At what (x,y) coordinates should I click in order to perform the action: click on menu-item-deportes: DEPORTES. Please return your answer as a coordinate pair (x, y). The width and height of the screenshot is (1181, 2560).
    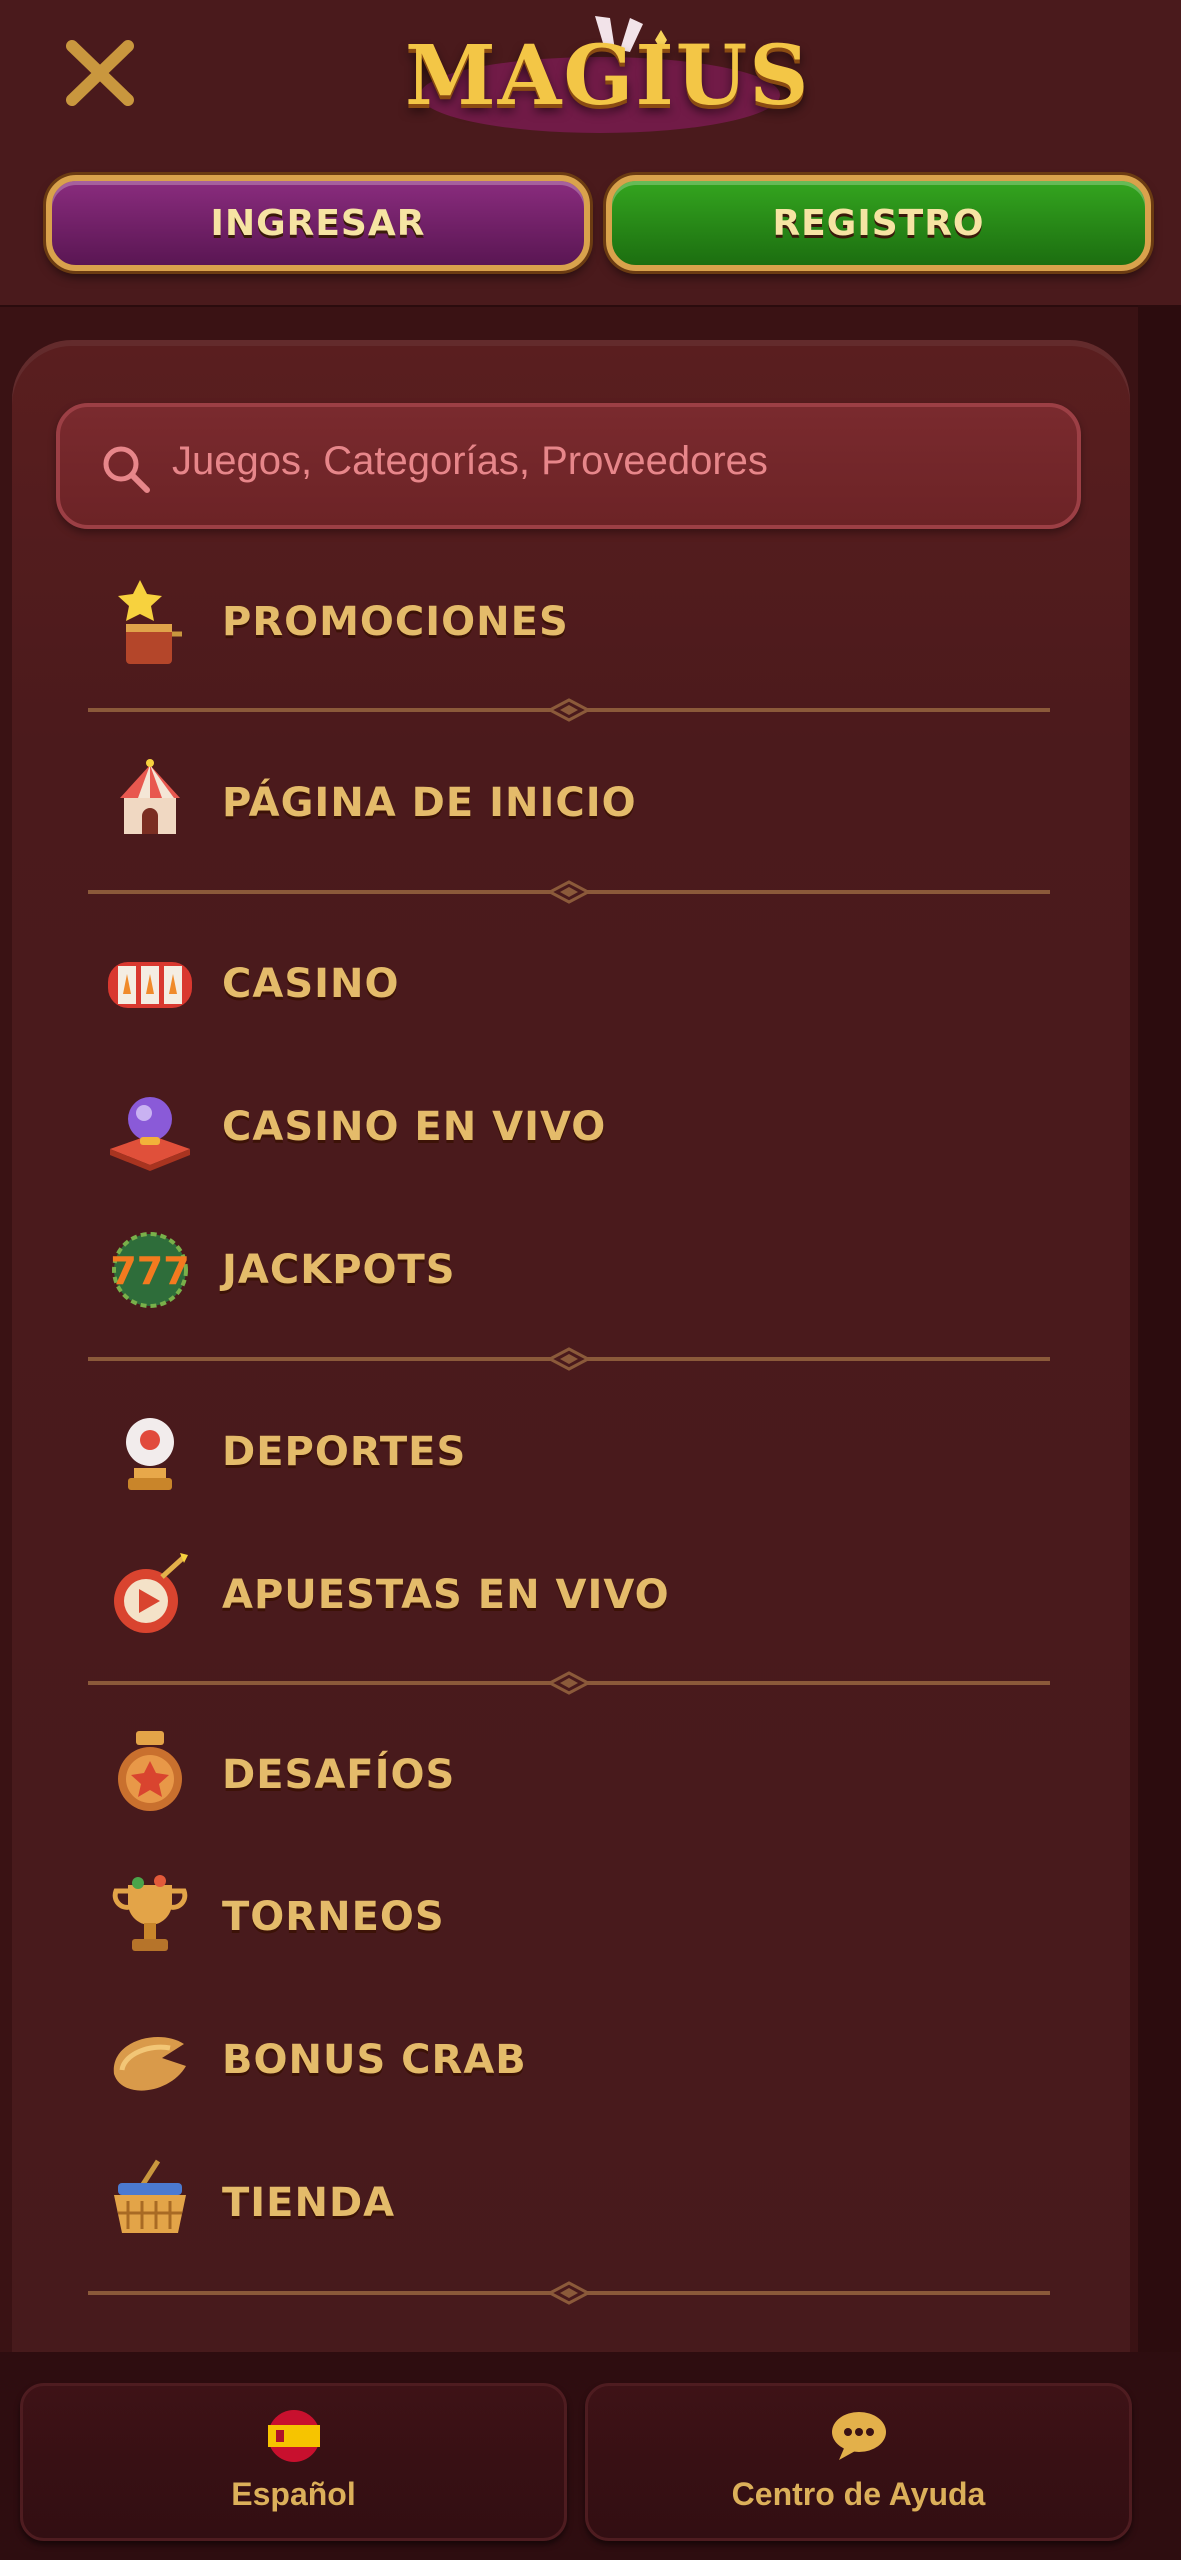
    Looking at the image, I should click on (550, 1452).